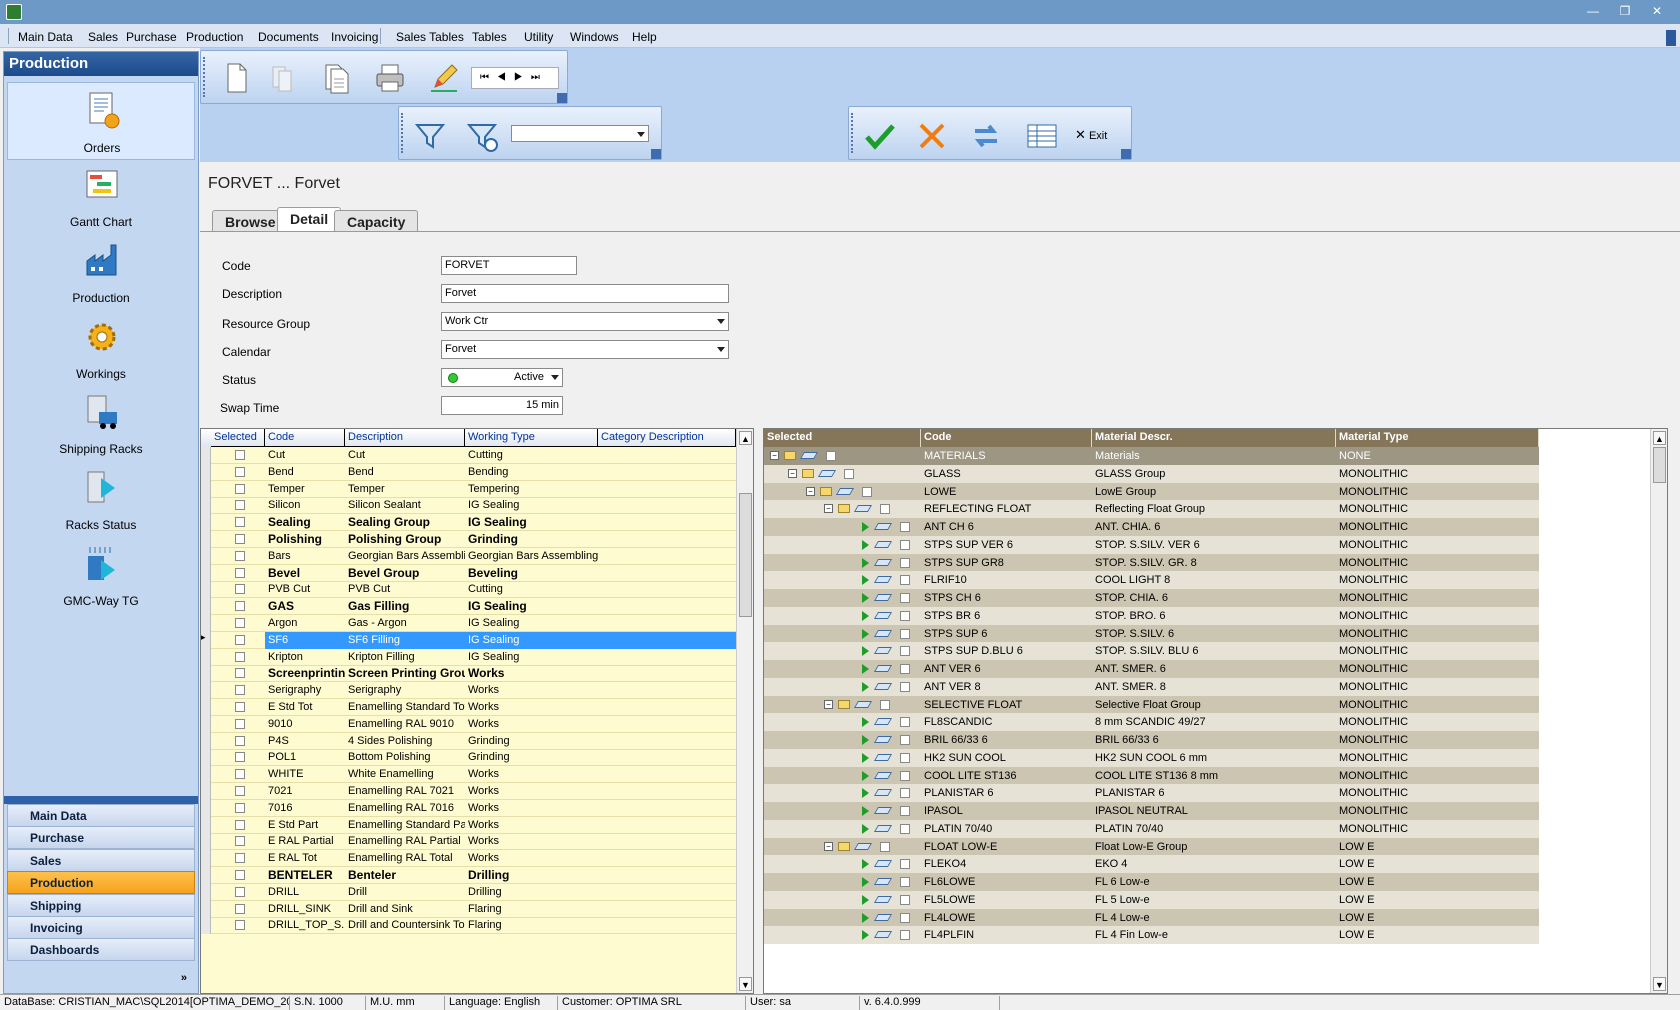 This screenshot has width=1680, height=1010. What do you see at coordinates (477, 791) in the screenshot?
I see `table-row: 7021 Enamelling RAL 7021 Works` at bounding box center [477, 791].